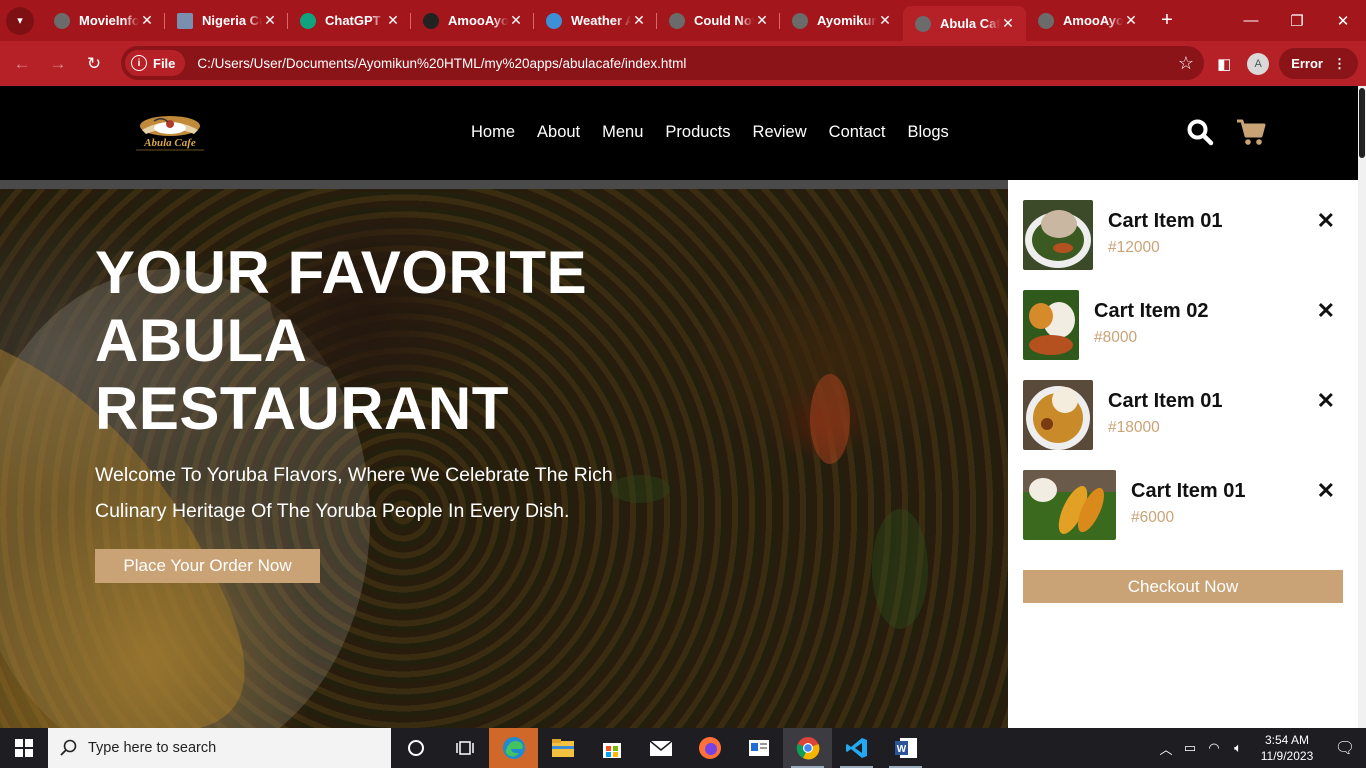 The width and height of the screenshot is (1366, 768). What do you see at coordinates (758, 748) in the screenshot?
I see `news-app-icon` at bounding box center [758, 748].